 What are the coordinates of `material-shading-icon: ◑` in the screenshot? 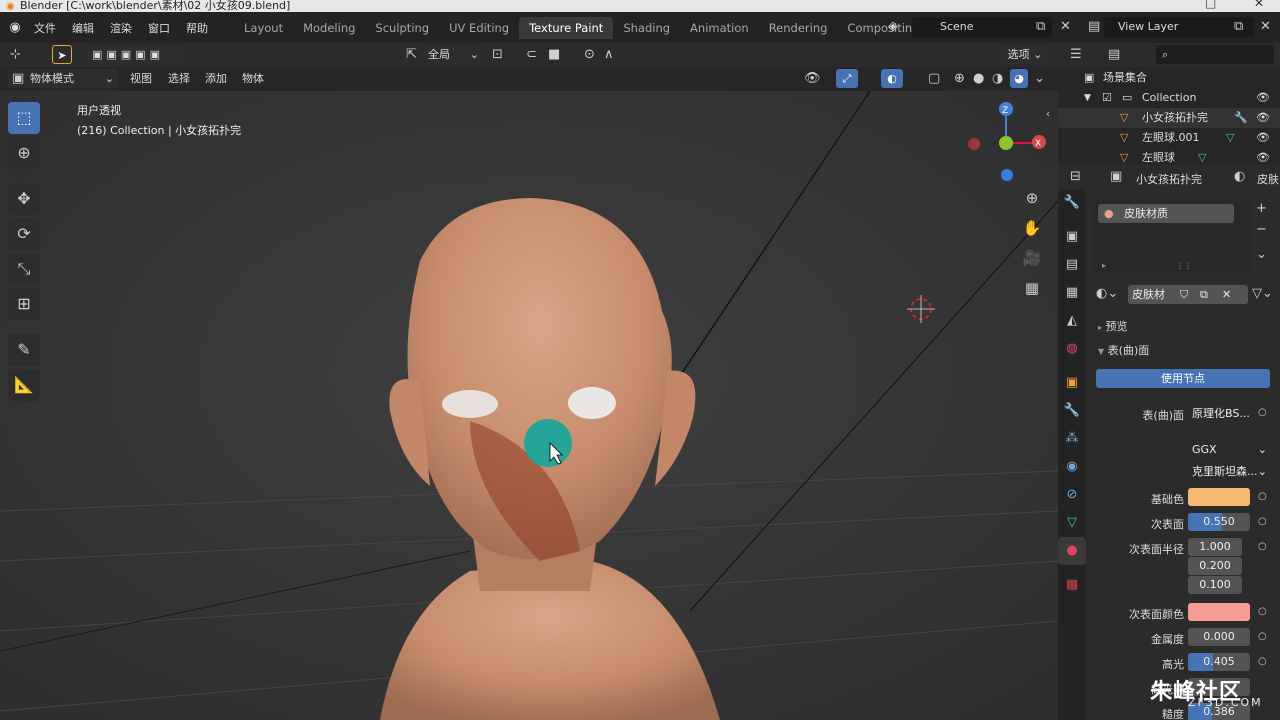 It's located at (997, 79).